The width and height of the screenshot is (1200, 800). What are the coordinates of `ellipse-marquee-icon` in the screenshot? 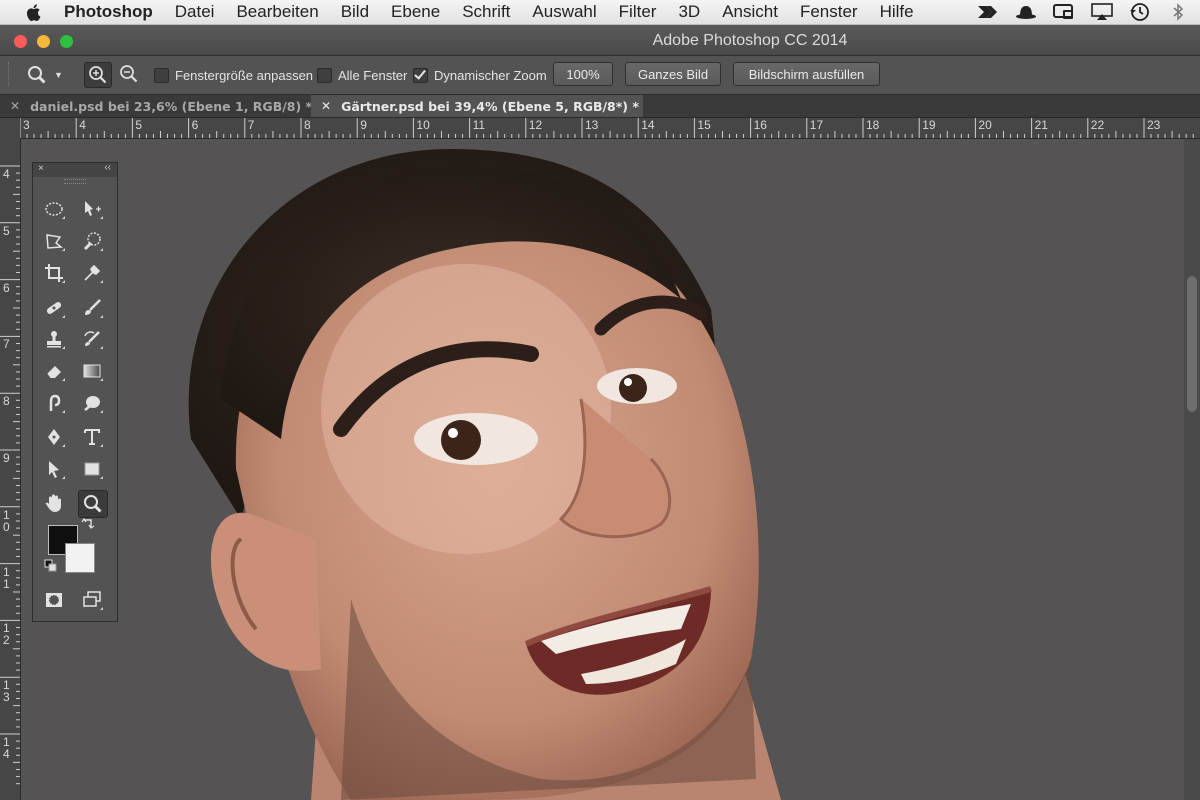 It's located at (54, 209).